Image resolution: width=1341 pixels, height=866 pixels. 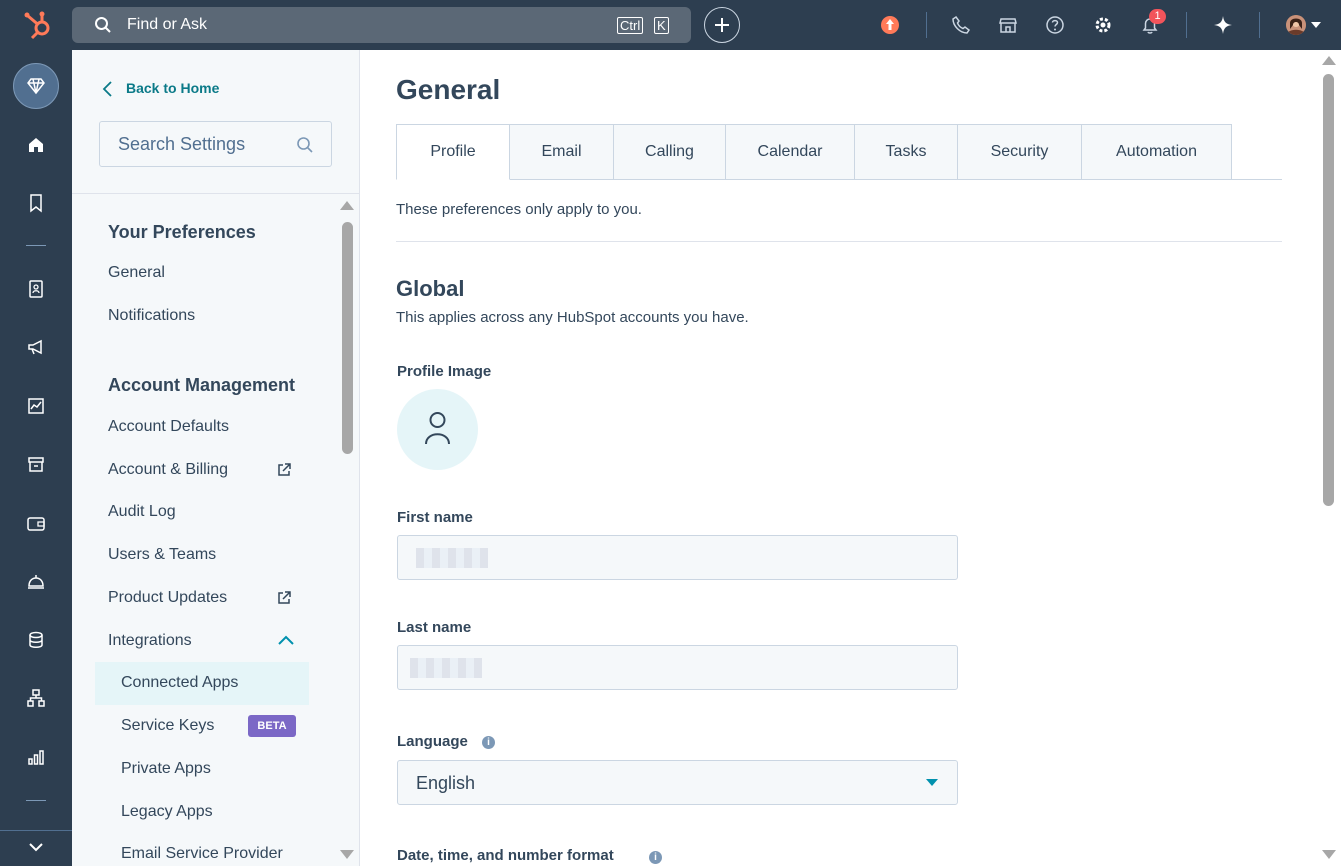 What do you see at coordinates (36, 581) in the screenshot?
I see `service-bell-icon` at bounding box center [36, 581].